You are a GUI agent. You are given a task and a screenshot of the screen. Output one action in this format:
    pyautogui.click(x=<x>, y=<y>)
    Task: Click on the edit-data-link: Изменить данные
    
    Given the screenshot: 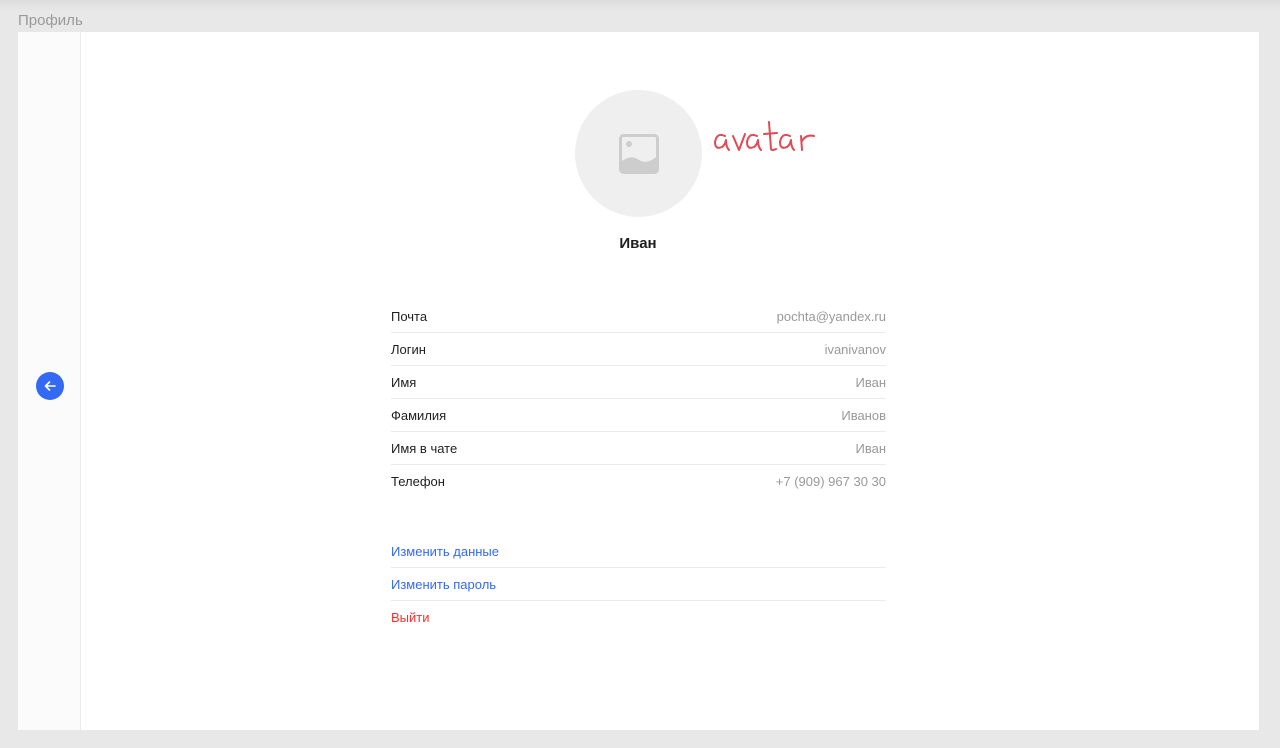 What is the action you would take?
    pyautogui.click(x=638, y=551)
    